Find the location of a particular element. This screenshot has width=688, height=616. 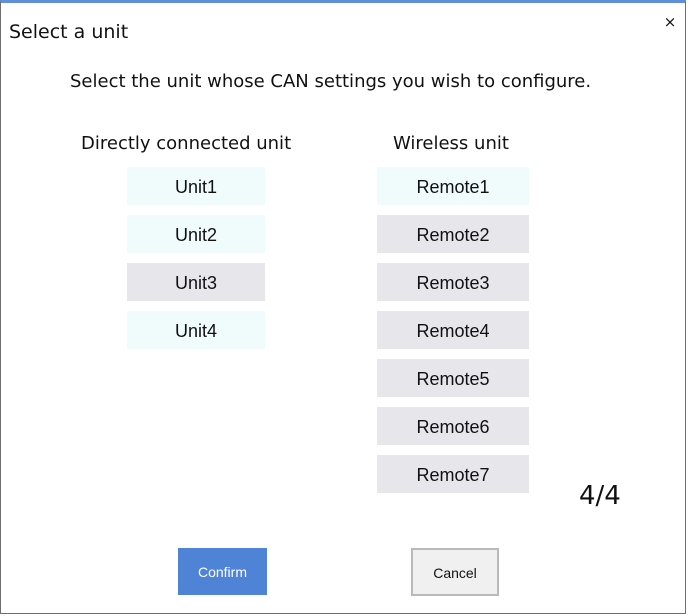

remote-1-button: Remote1 is located at coordinates (453, 186).